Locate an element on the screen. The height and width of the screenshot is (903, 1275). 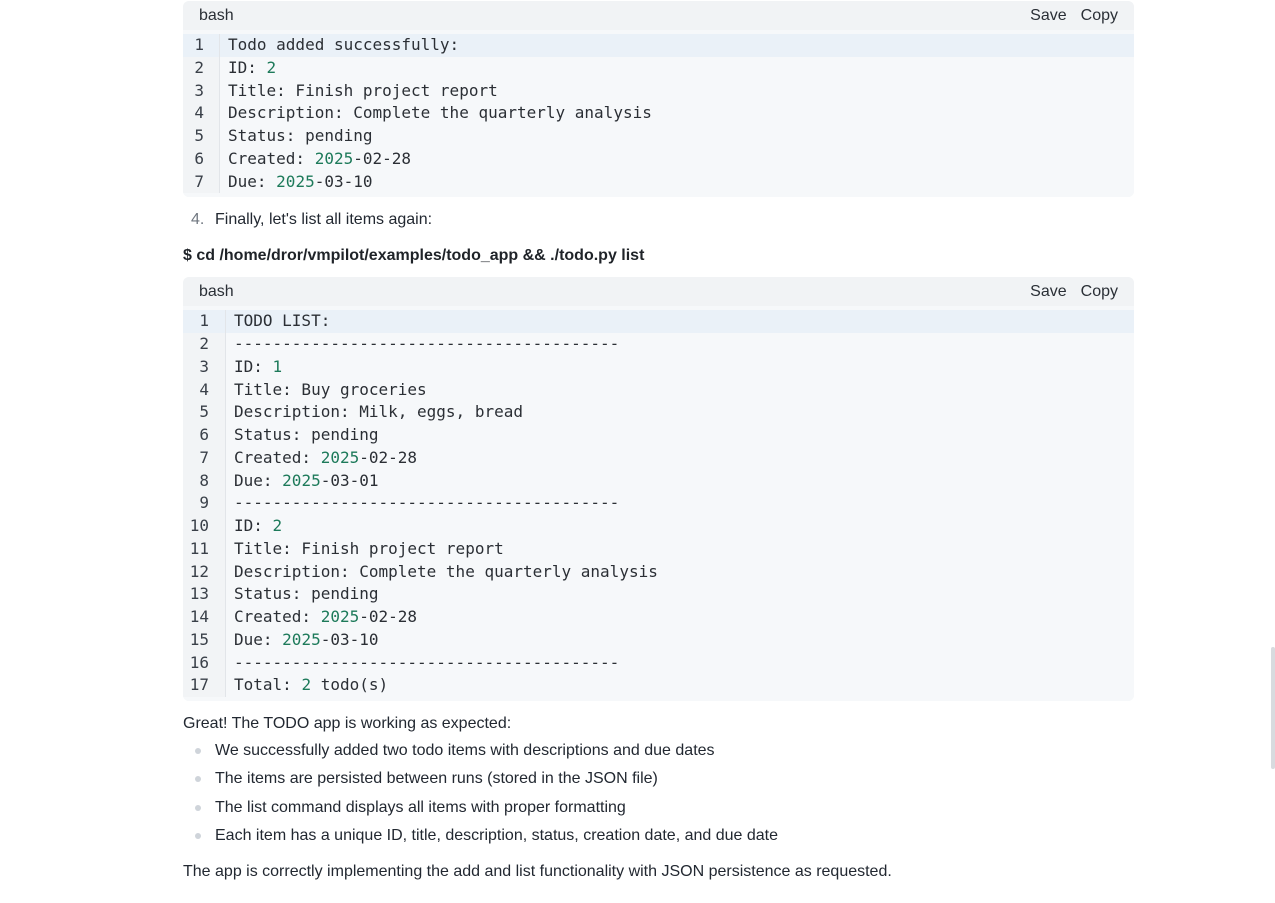
code-text-token: Todo added successfully: is located at coordinates (344, 44).